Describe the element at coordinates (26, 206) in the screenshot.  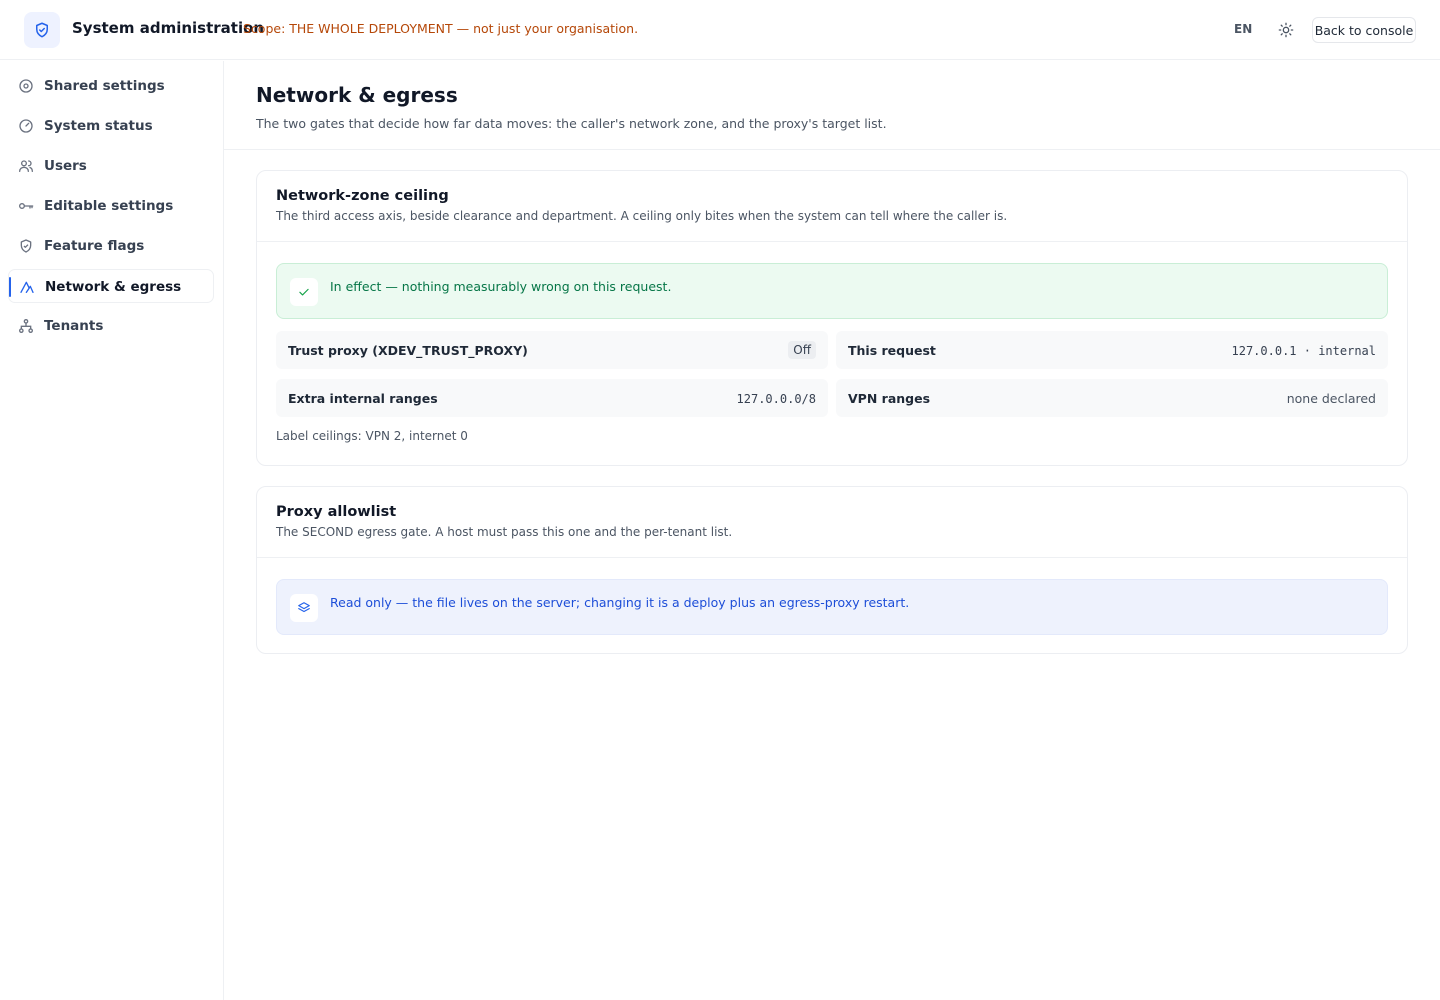
I see `key-icon` at that location.